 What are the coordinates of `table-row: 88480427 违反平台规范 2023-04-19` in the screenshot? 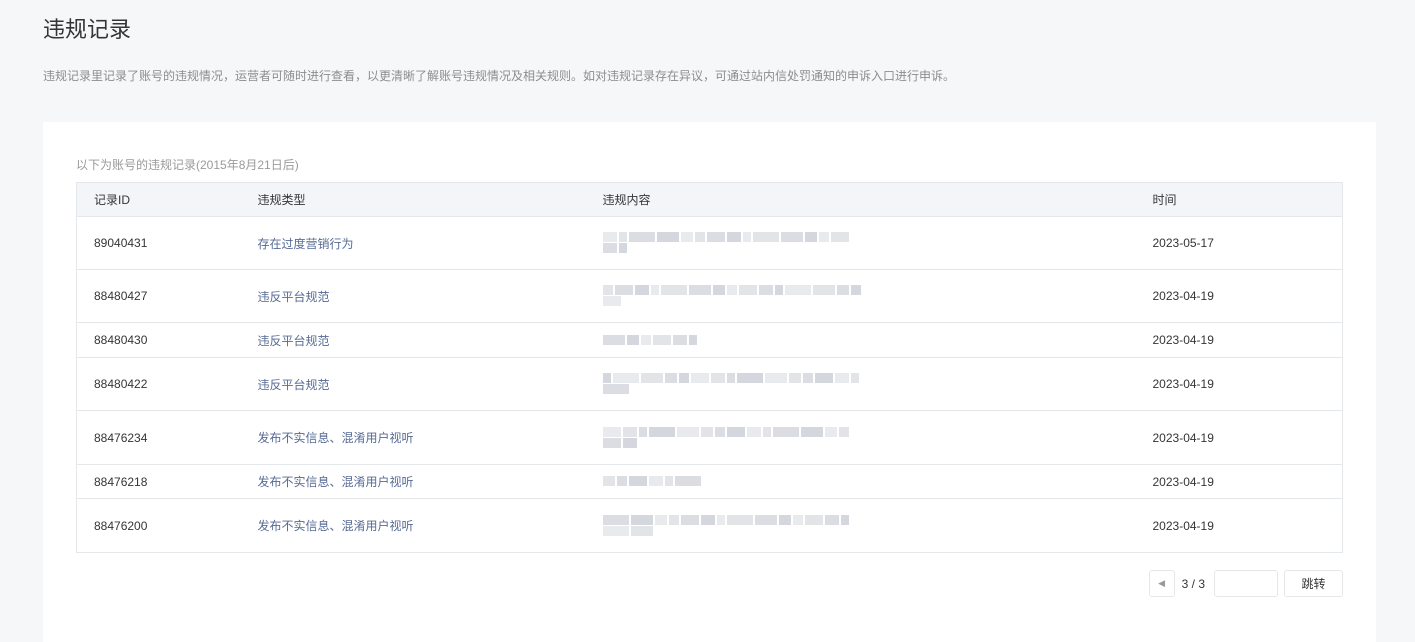 It's located at (709, 296).